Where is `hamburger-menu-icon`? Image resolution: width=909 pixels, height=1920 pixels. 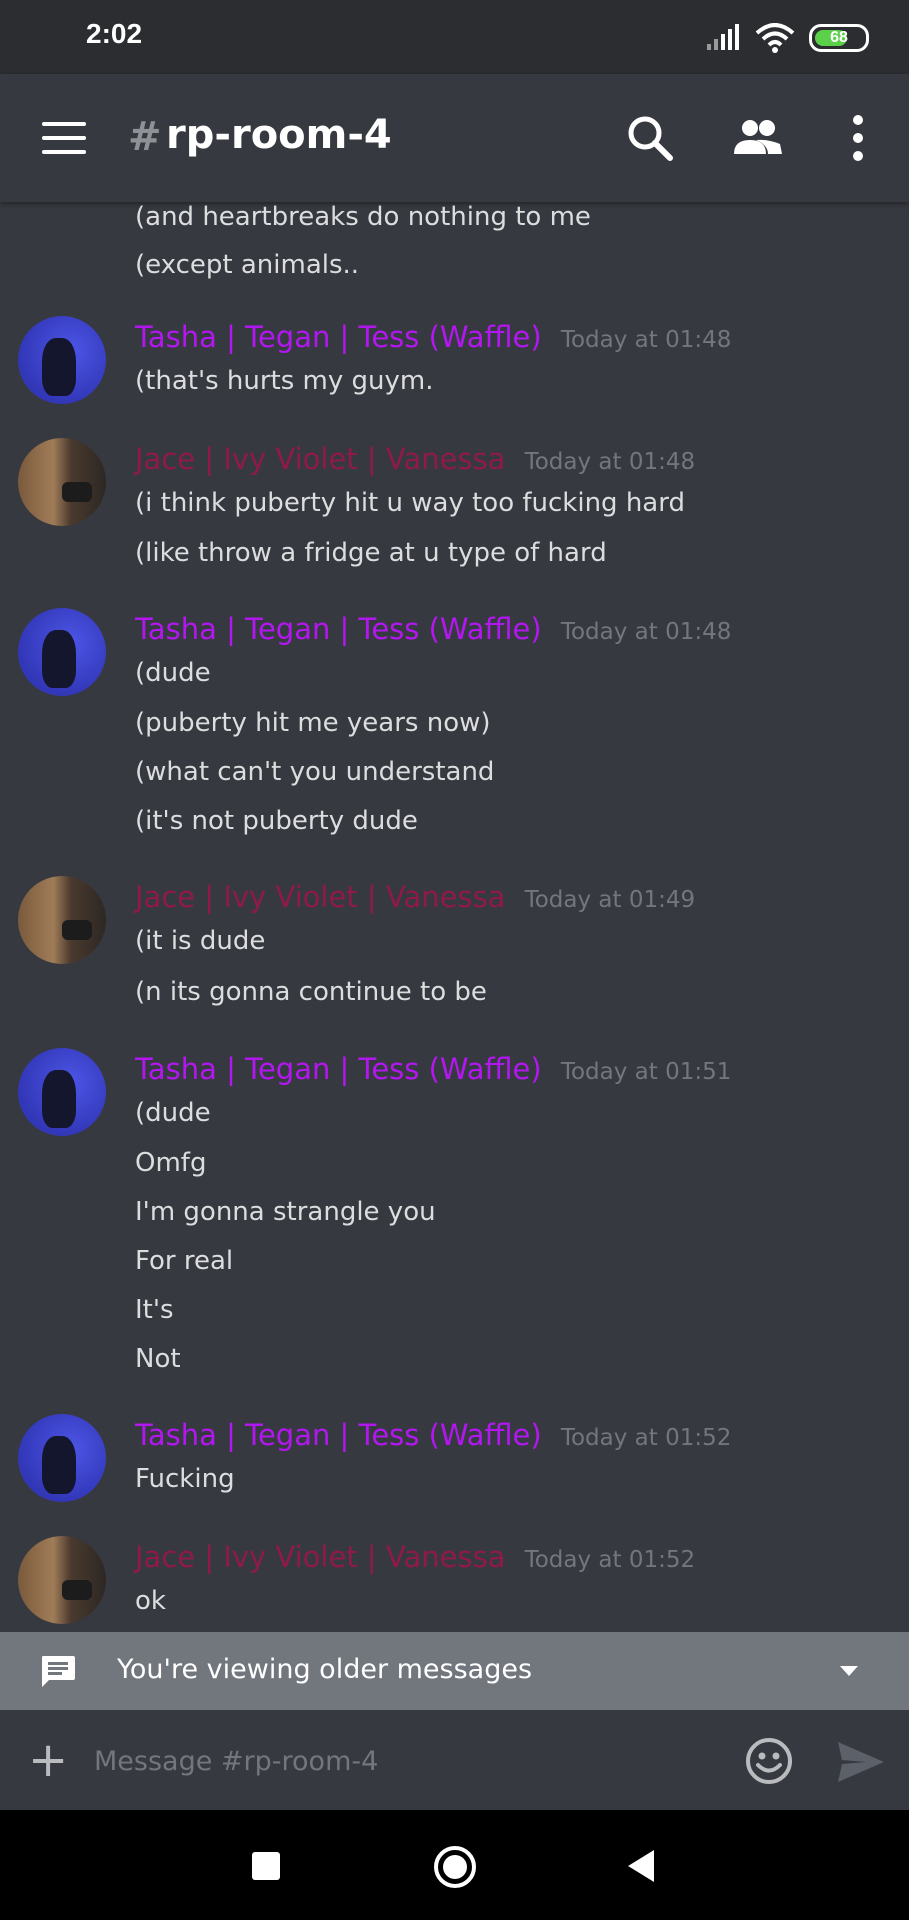
hamburger-menu-icon is located at coordinates (64, 138).